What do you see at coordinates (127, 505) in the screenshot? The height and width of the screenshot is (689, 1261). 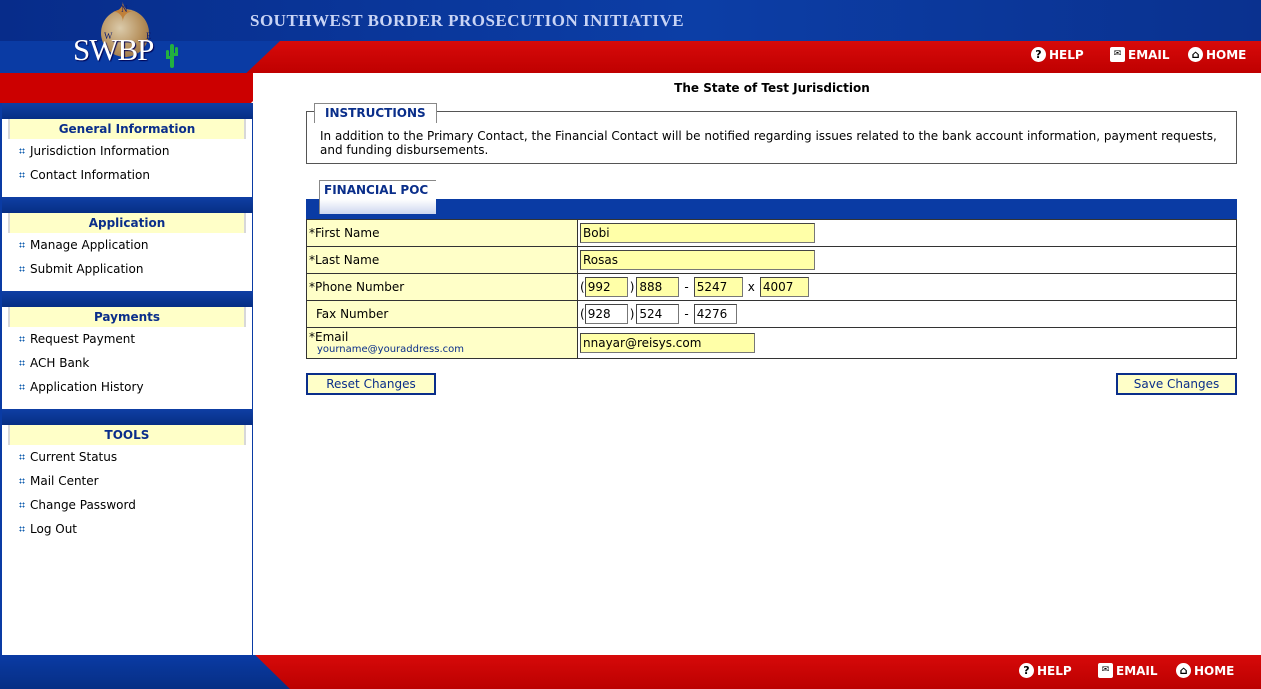 I see `sidebar-item-change-password: Change Password` at bounding box center [127, 505].